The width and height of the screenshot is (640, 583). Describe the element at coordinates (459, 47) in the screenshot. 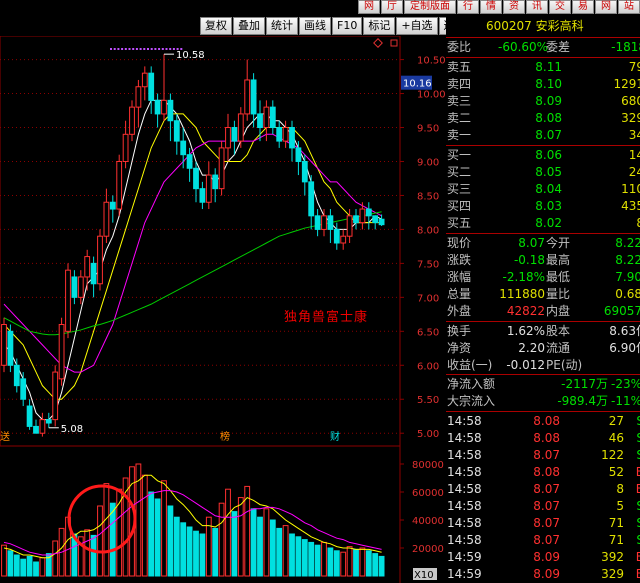

I see `ratio-label: 委比` at that location.